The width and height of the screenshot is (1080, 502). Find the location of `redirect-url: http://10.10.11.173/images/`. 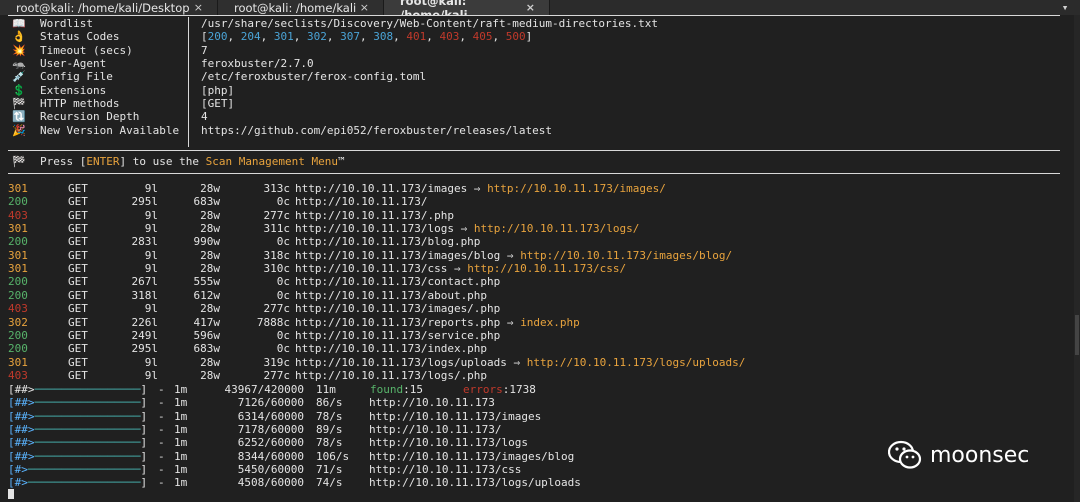

redirect-url: http://10.10.11.173/images/ is located at coordinates (576, 188).